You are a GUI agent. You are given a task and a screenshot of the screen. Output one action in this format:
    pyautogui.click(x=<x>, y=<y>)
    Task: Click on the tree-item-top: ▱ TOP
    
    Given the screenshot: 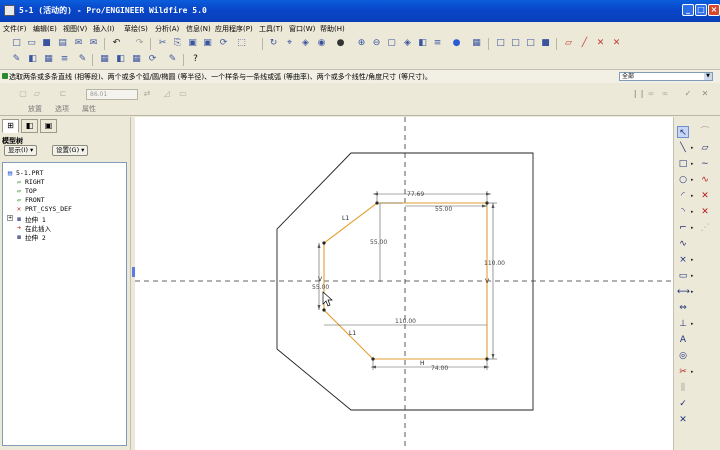 What is the action you would take?
    pyautogui.click(x=26, y=191)
    